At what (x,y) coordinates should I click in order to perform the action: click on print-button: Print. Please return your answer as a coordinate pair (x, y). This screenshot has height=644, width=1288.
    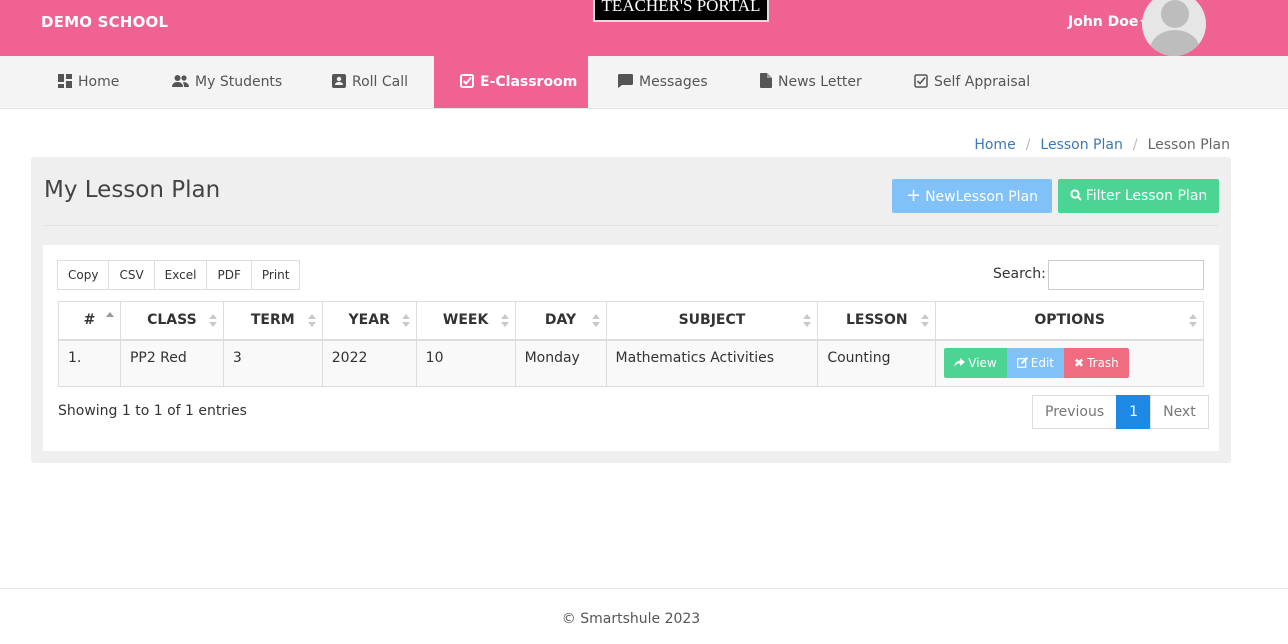
    Looking at the image, I should click on (275, 275).